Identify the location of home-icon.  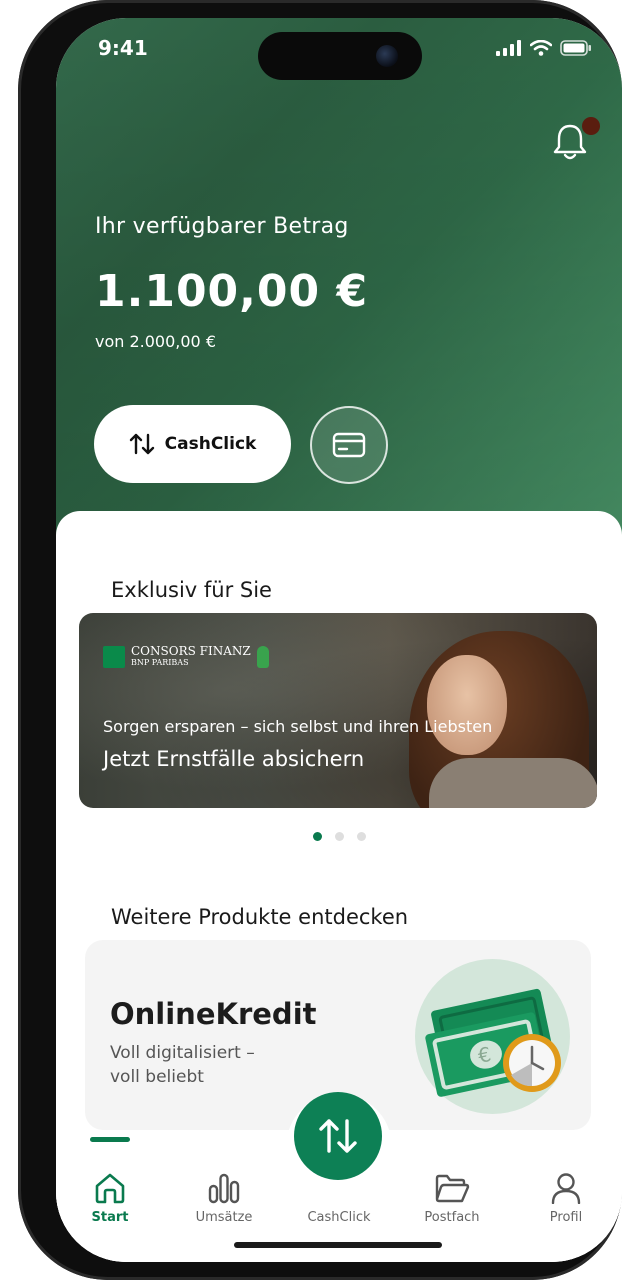
(110, 1188).